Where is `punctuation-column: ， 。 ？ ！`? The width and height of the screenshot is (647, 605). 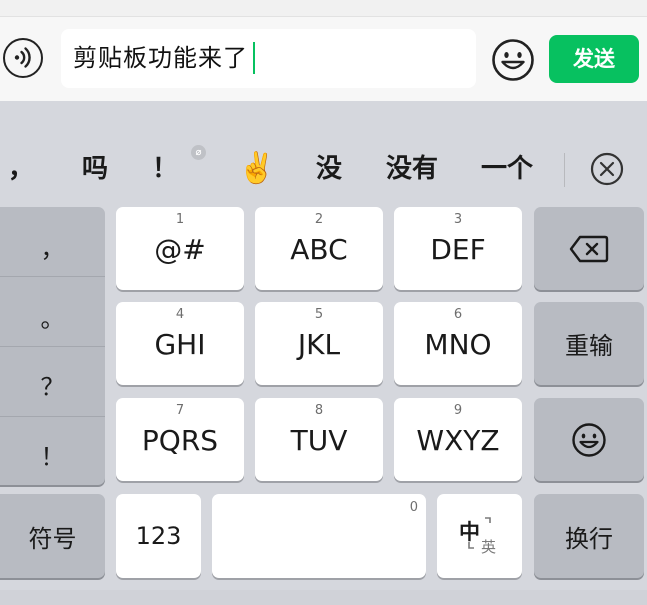
punctuation-column: ， 。 ？ ！ is located at coordinates (52, 346).